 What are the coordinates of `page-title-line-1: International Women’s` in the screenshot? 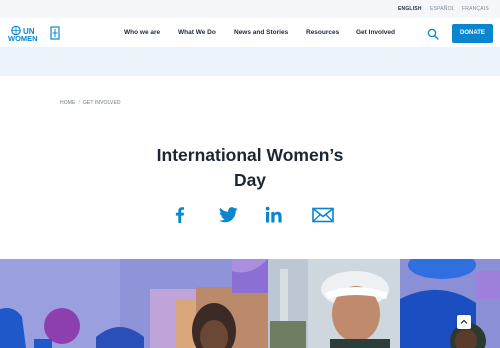 It's located at (250, 155).